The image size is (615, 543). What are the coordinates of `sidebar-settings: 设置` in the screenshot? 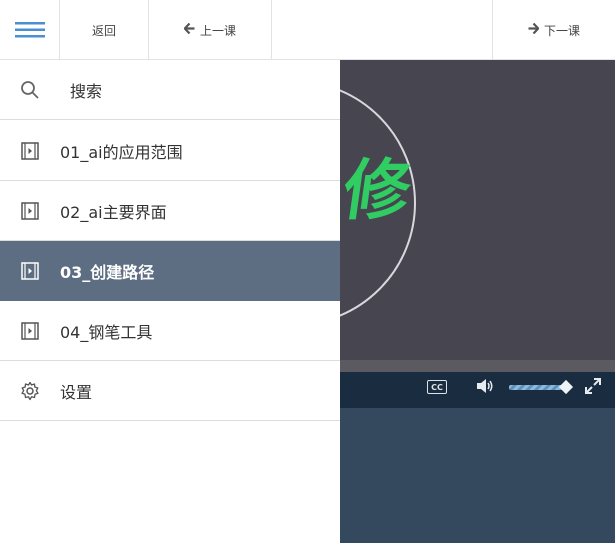 It's located at (170, 391).